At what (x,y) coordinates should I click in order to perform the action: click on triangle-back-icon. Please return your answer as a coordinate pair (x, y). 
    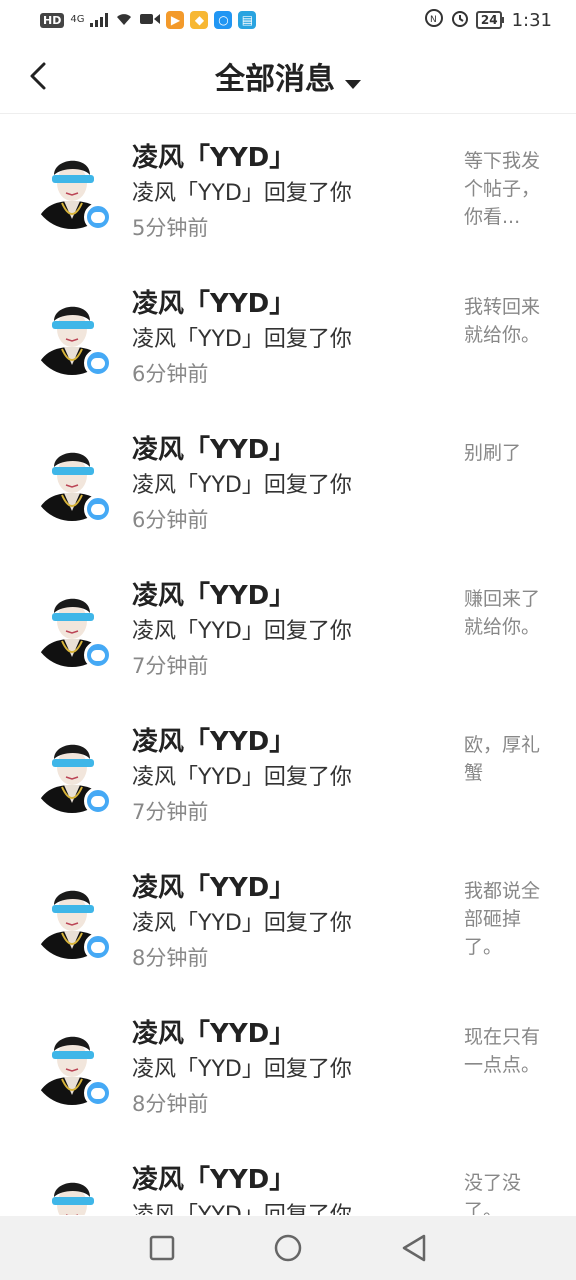
    Looking at the image, I should click on (414, 1248).